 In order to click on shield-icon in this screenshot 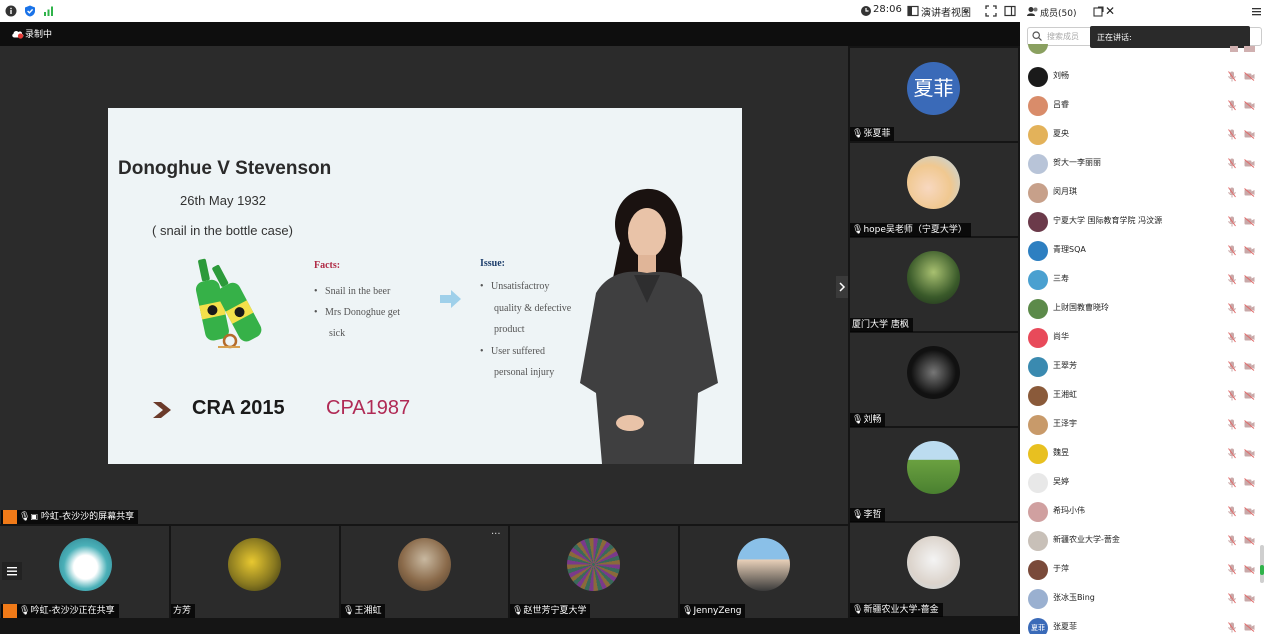, I will do `click(30, 11)`.